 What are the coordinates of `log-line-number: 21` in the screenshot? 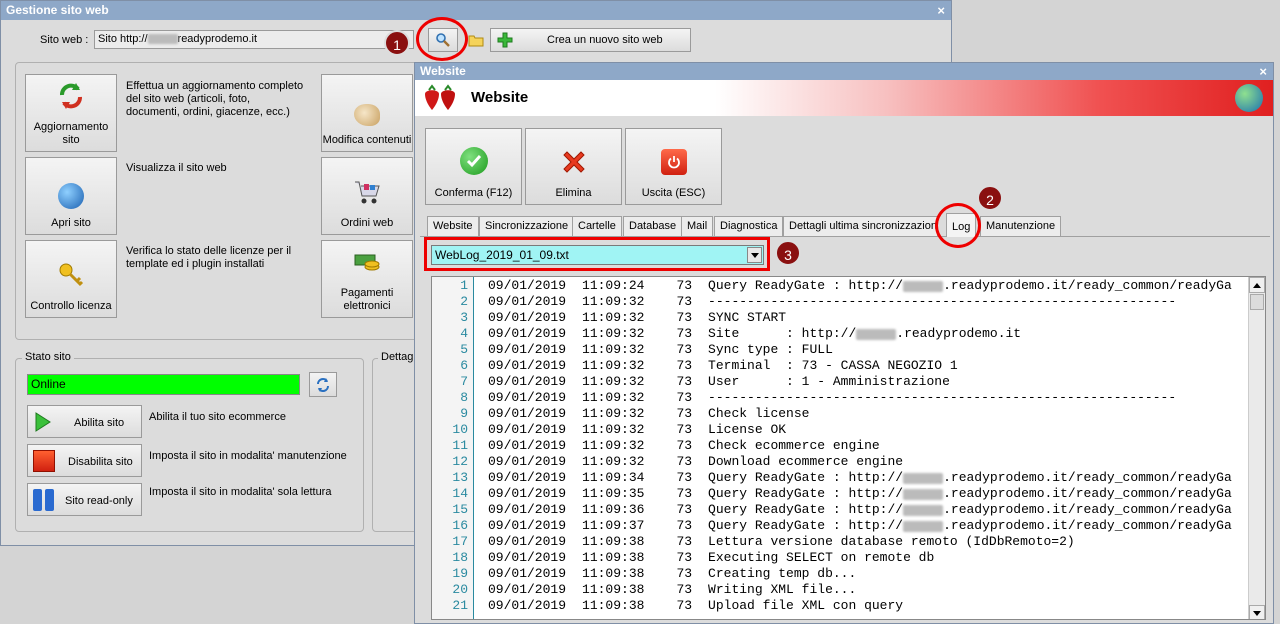 It's located at (460, 605).